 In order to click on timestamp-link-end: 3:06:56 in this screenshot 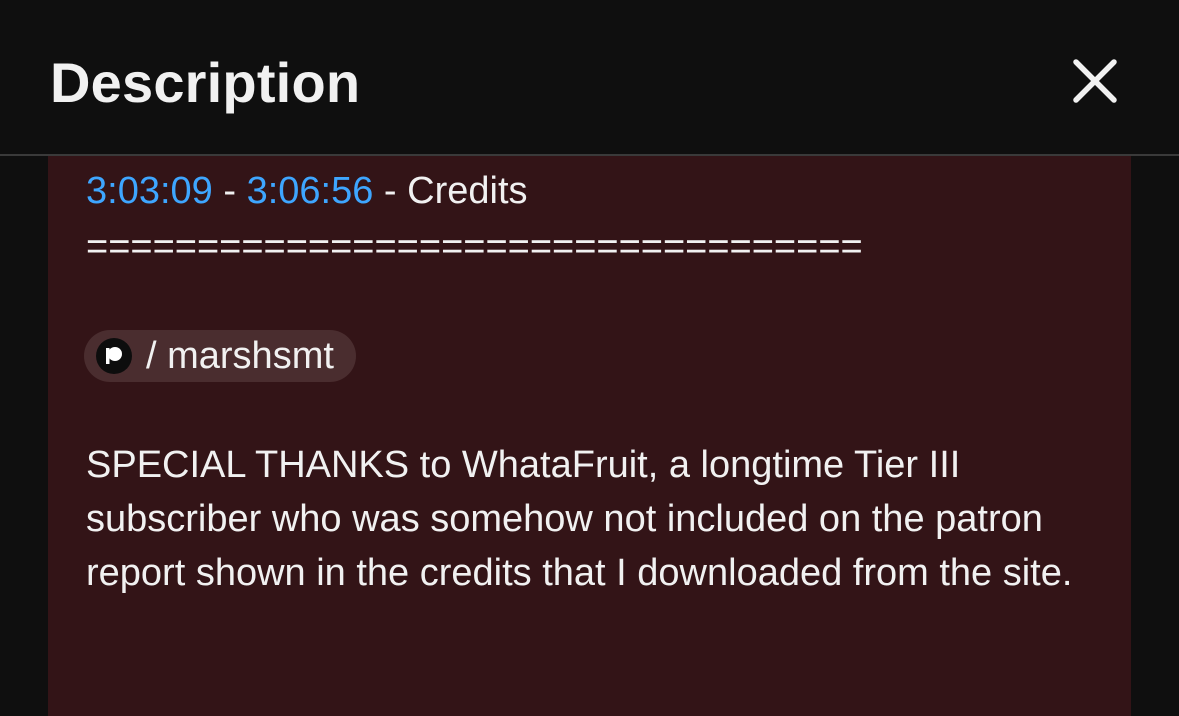, I will do `click(310, 191)`.